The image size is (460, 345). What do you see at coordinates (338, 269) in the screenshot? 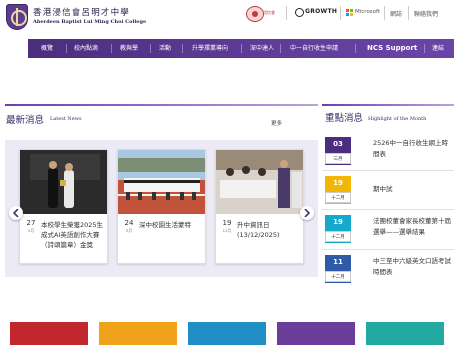
I see `highlight-date-box: 11 十二月` at bounding box center [338, 269].